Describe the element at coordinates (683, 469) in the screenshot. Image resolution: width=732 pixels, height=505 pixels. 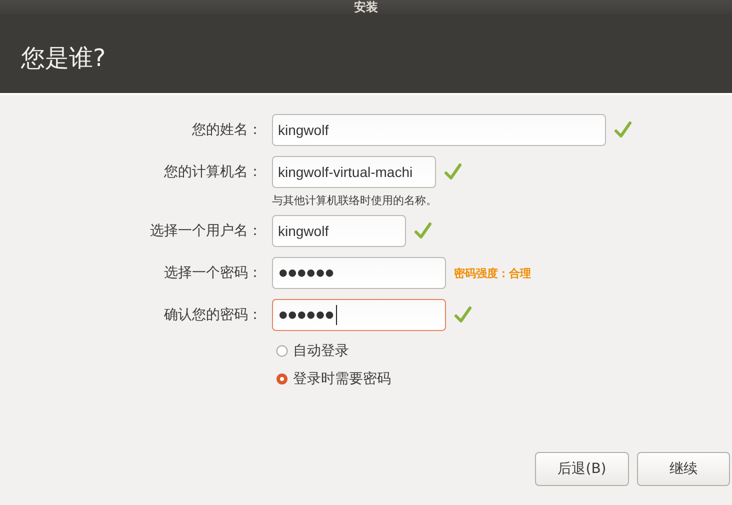
I see `continue-button: 继续` at that location.